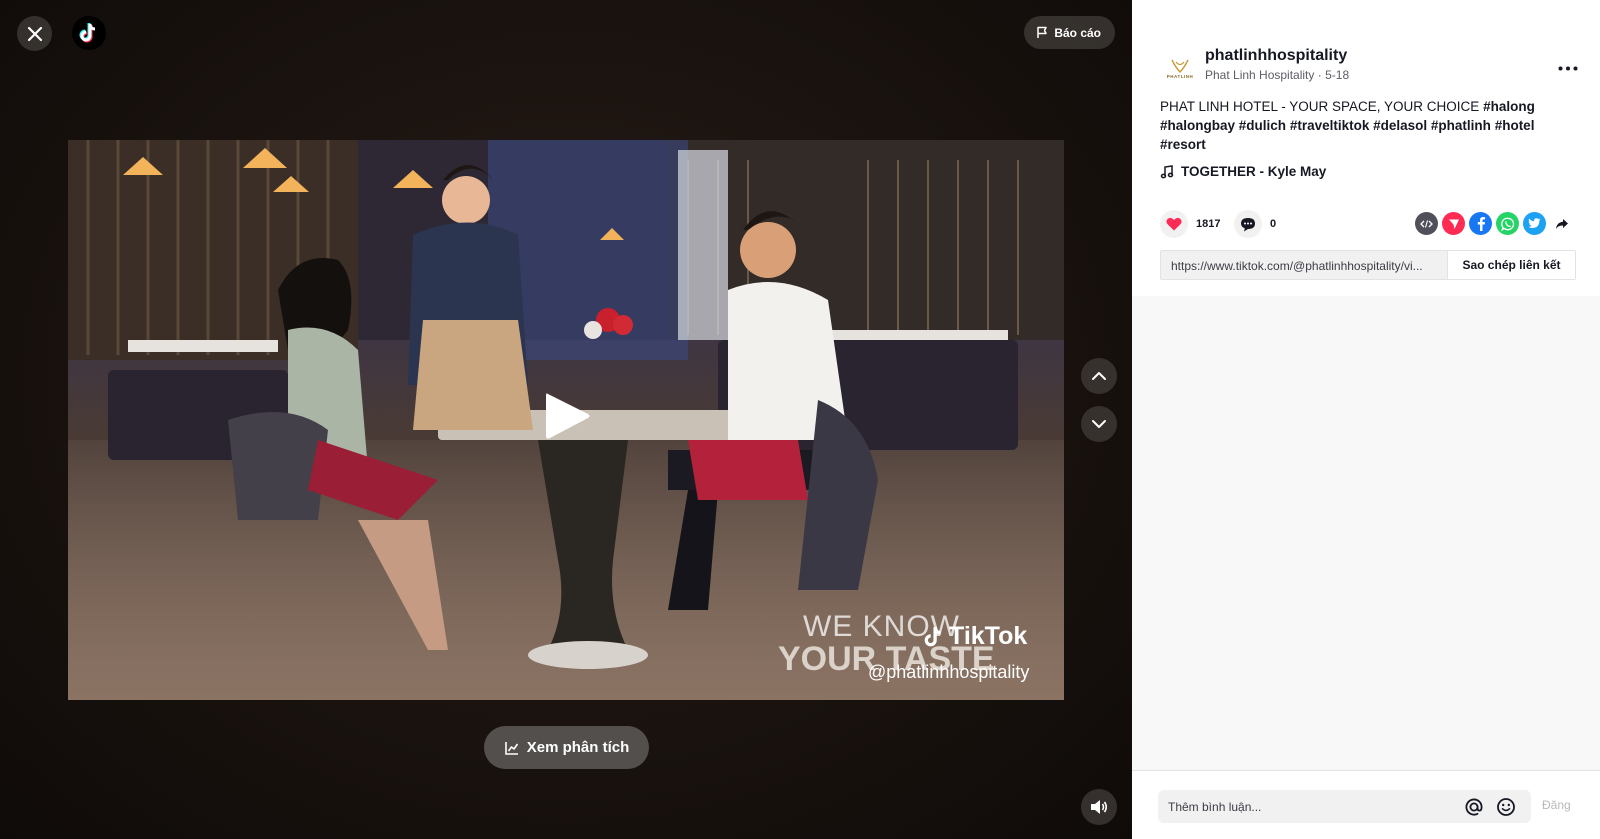 Image resolution: width=1600 pixels, height=839 pixels. I want to click on chevron-up-icon, so click(1099, 376).